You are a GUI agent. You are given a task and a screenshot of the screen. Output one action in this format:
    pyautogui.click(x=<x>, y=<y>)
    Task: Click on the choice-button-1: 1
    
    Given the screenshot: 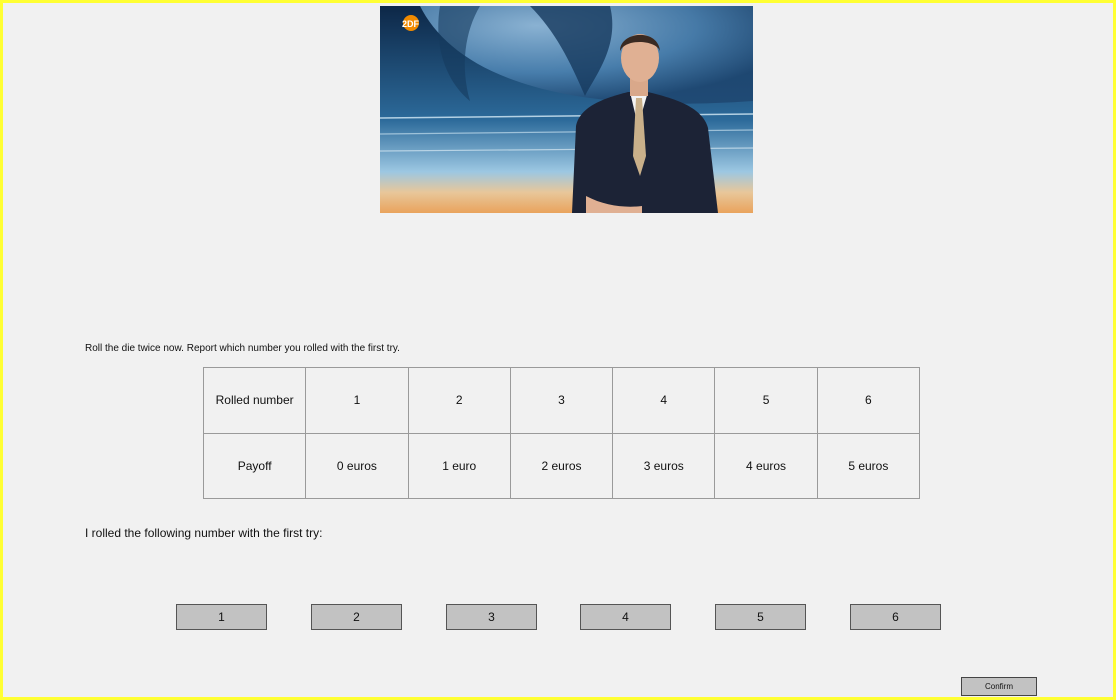 What is the action you would take?
    pyautogui.click(x=221, y=617)
    